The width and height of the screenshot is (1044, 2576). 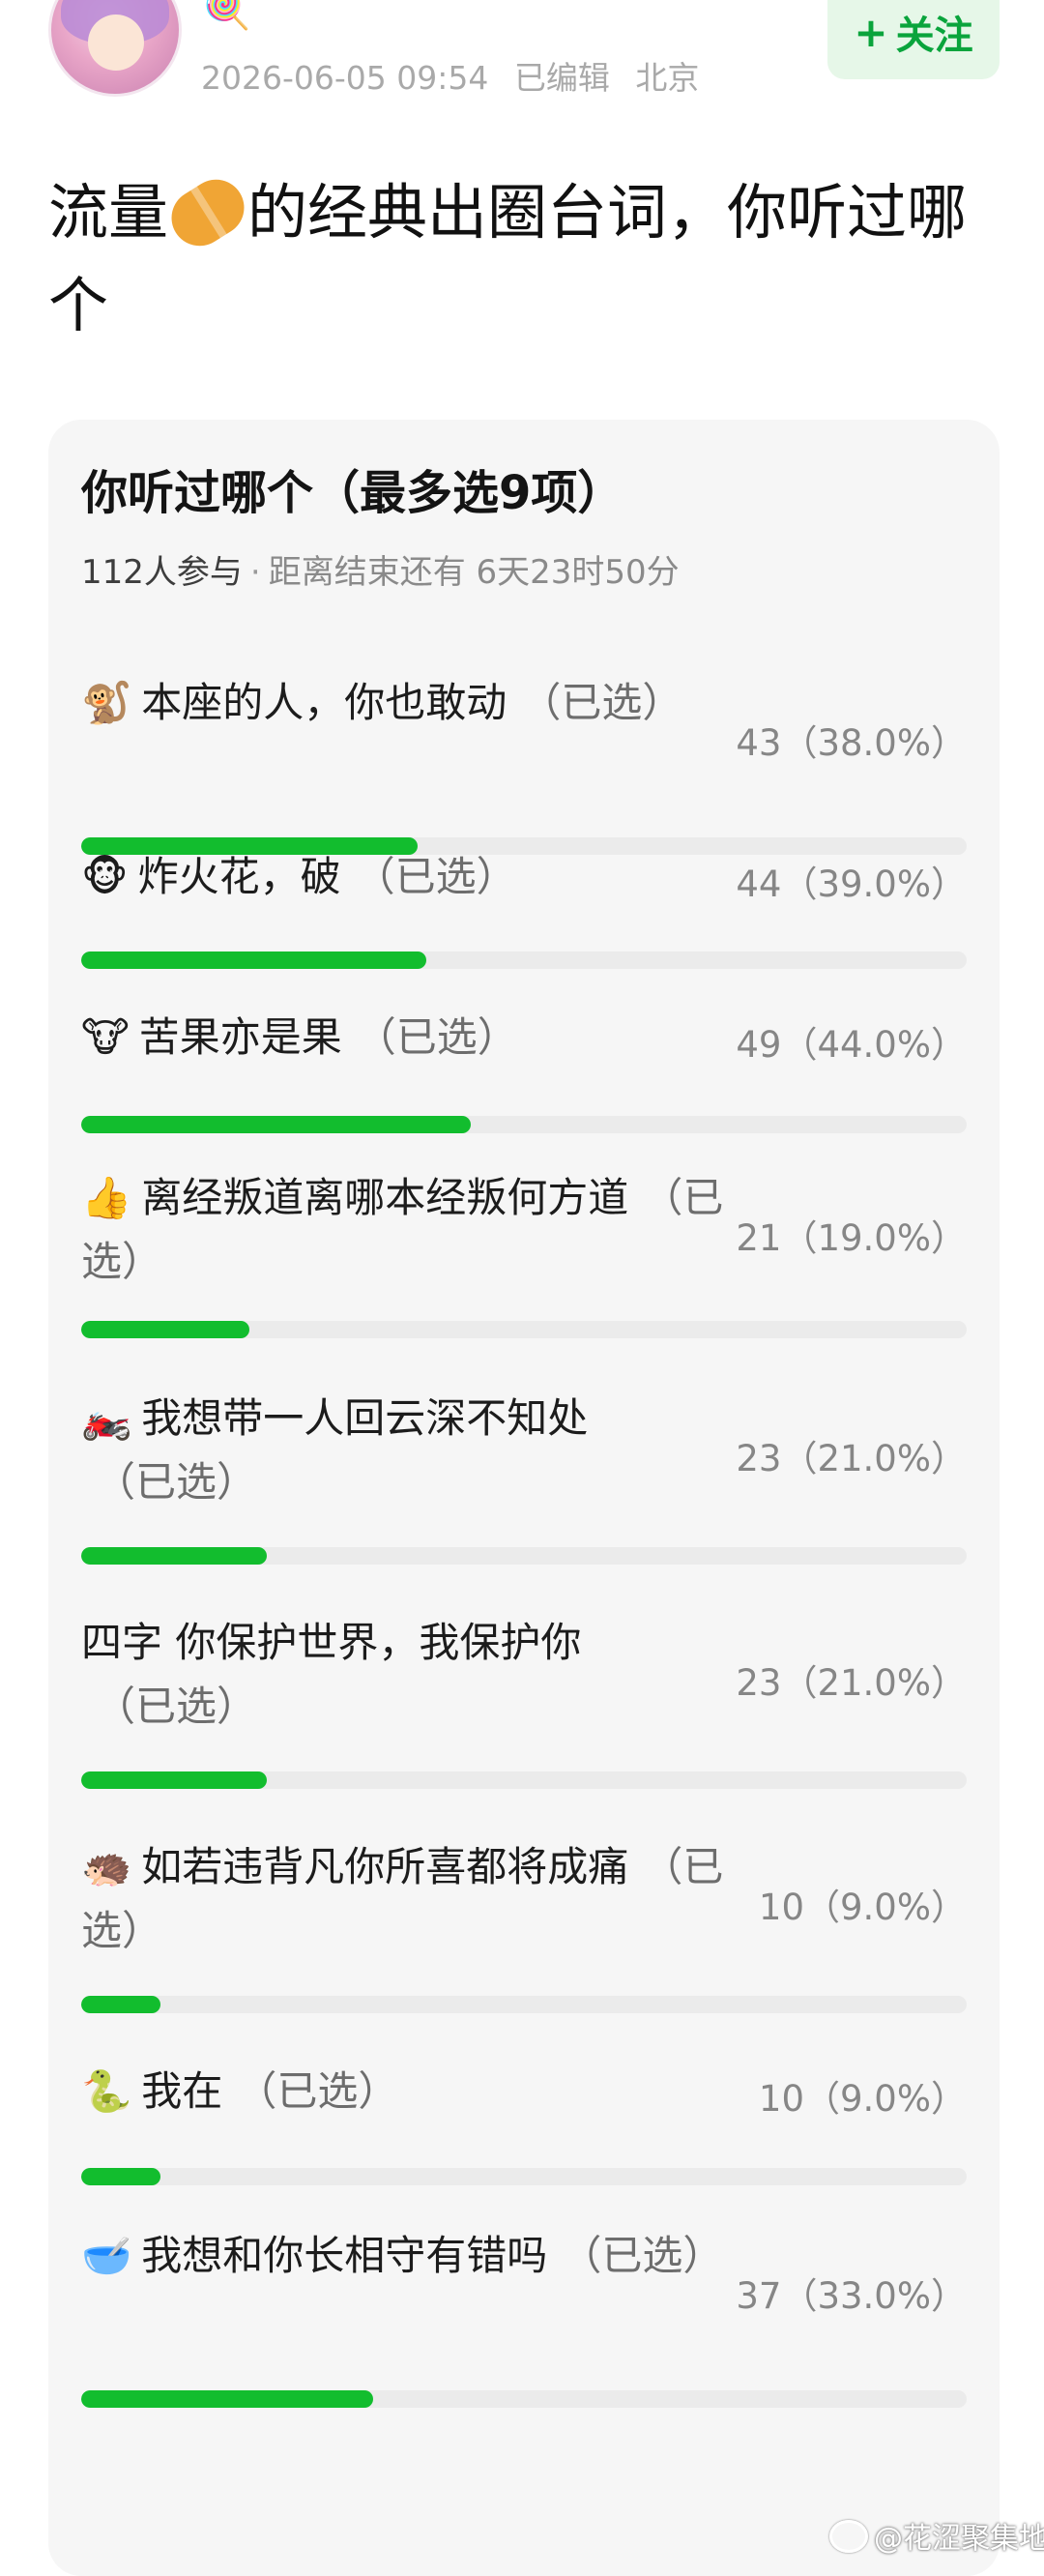 I want to click on poll-option-label: 🐒 本座的人，你也敢动 （已选）, so click(x=414, y=703).